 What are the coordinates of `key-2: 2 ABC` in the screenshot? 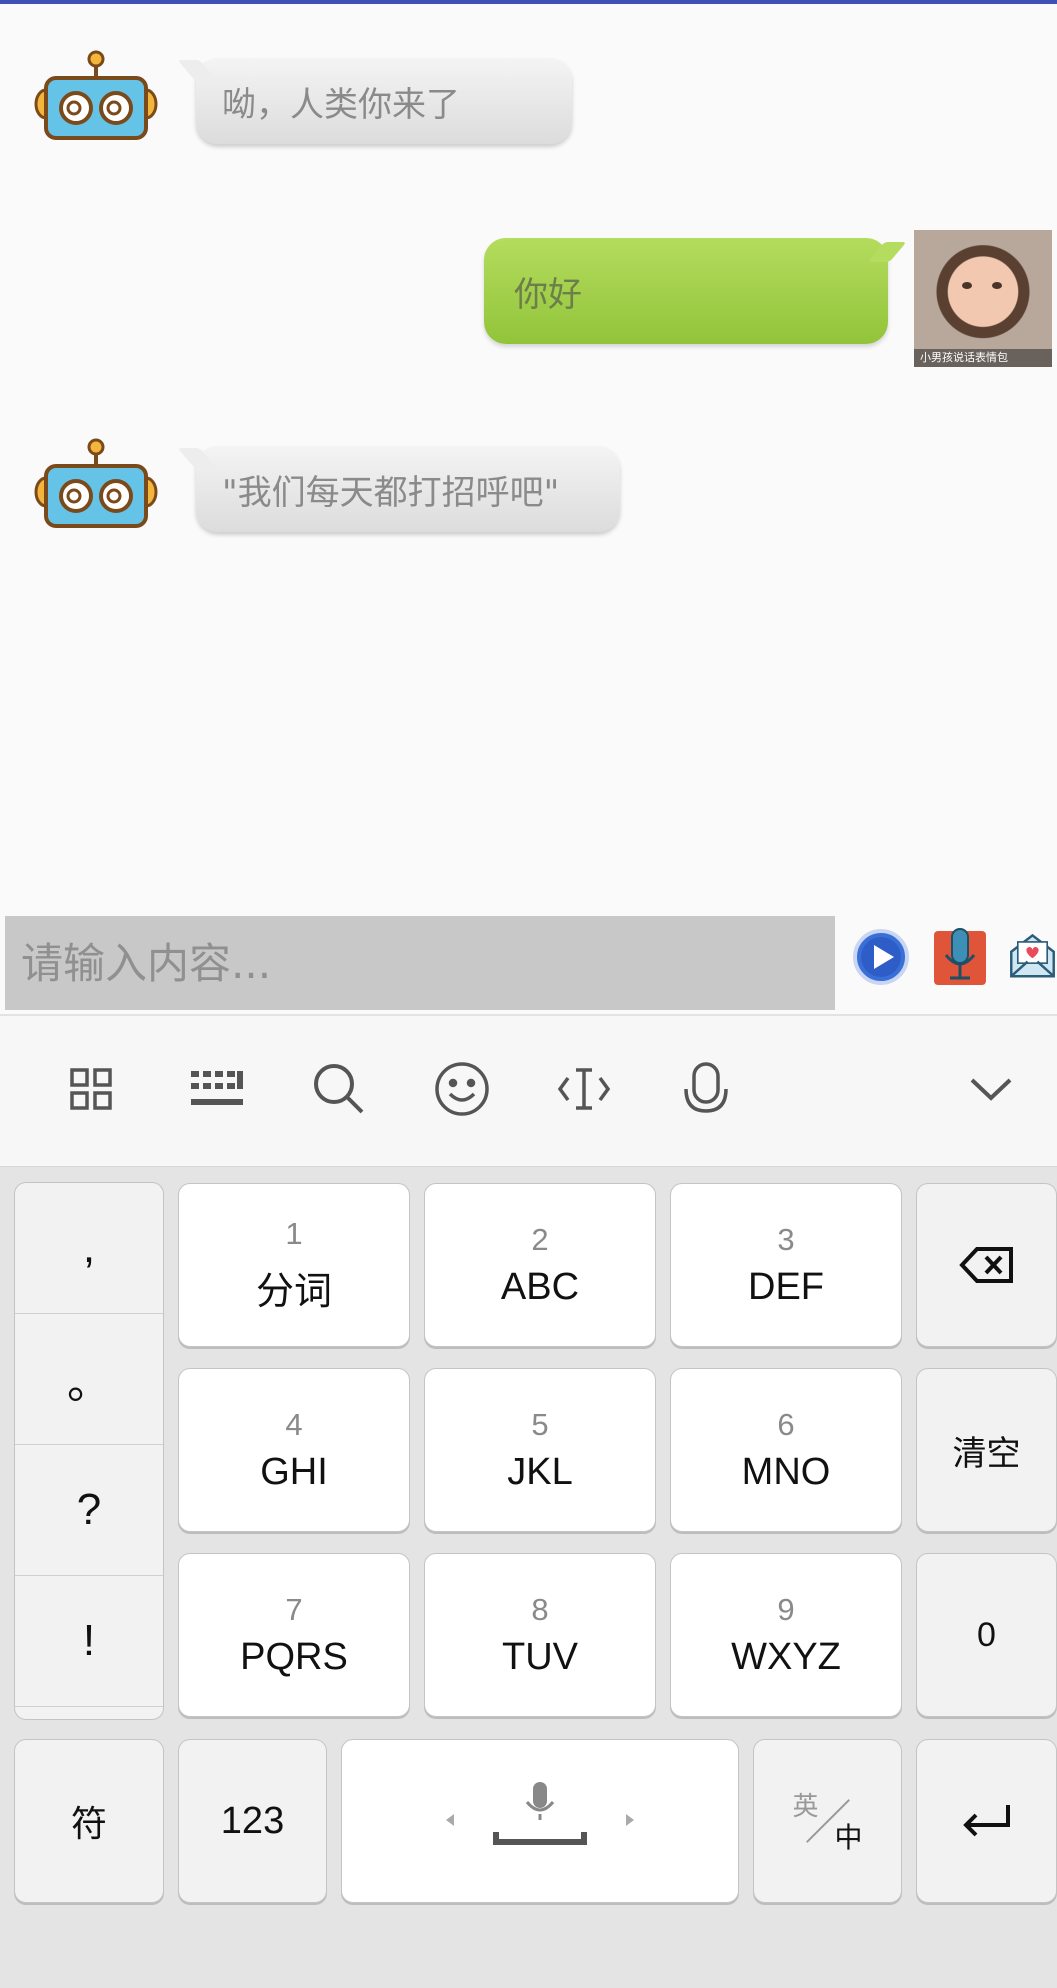 It's located at (540, 1265).